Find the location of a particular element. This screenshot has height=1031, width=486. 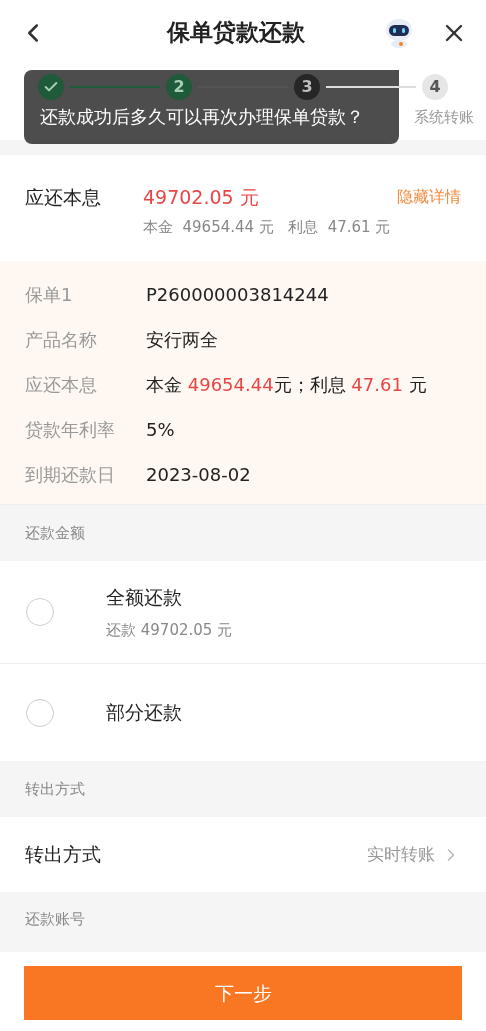

detail-value: 本金 49654.44元；利息 47.61 元 is located at coordinates (286, 385).